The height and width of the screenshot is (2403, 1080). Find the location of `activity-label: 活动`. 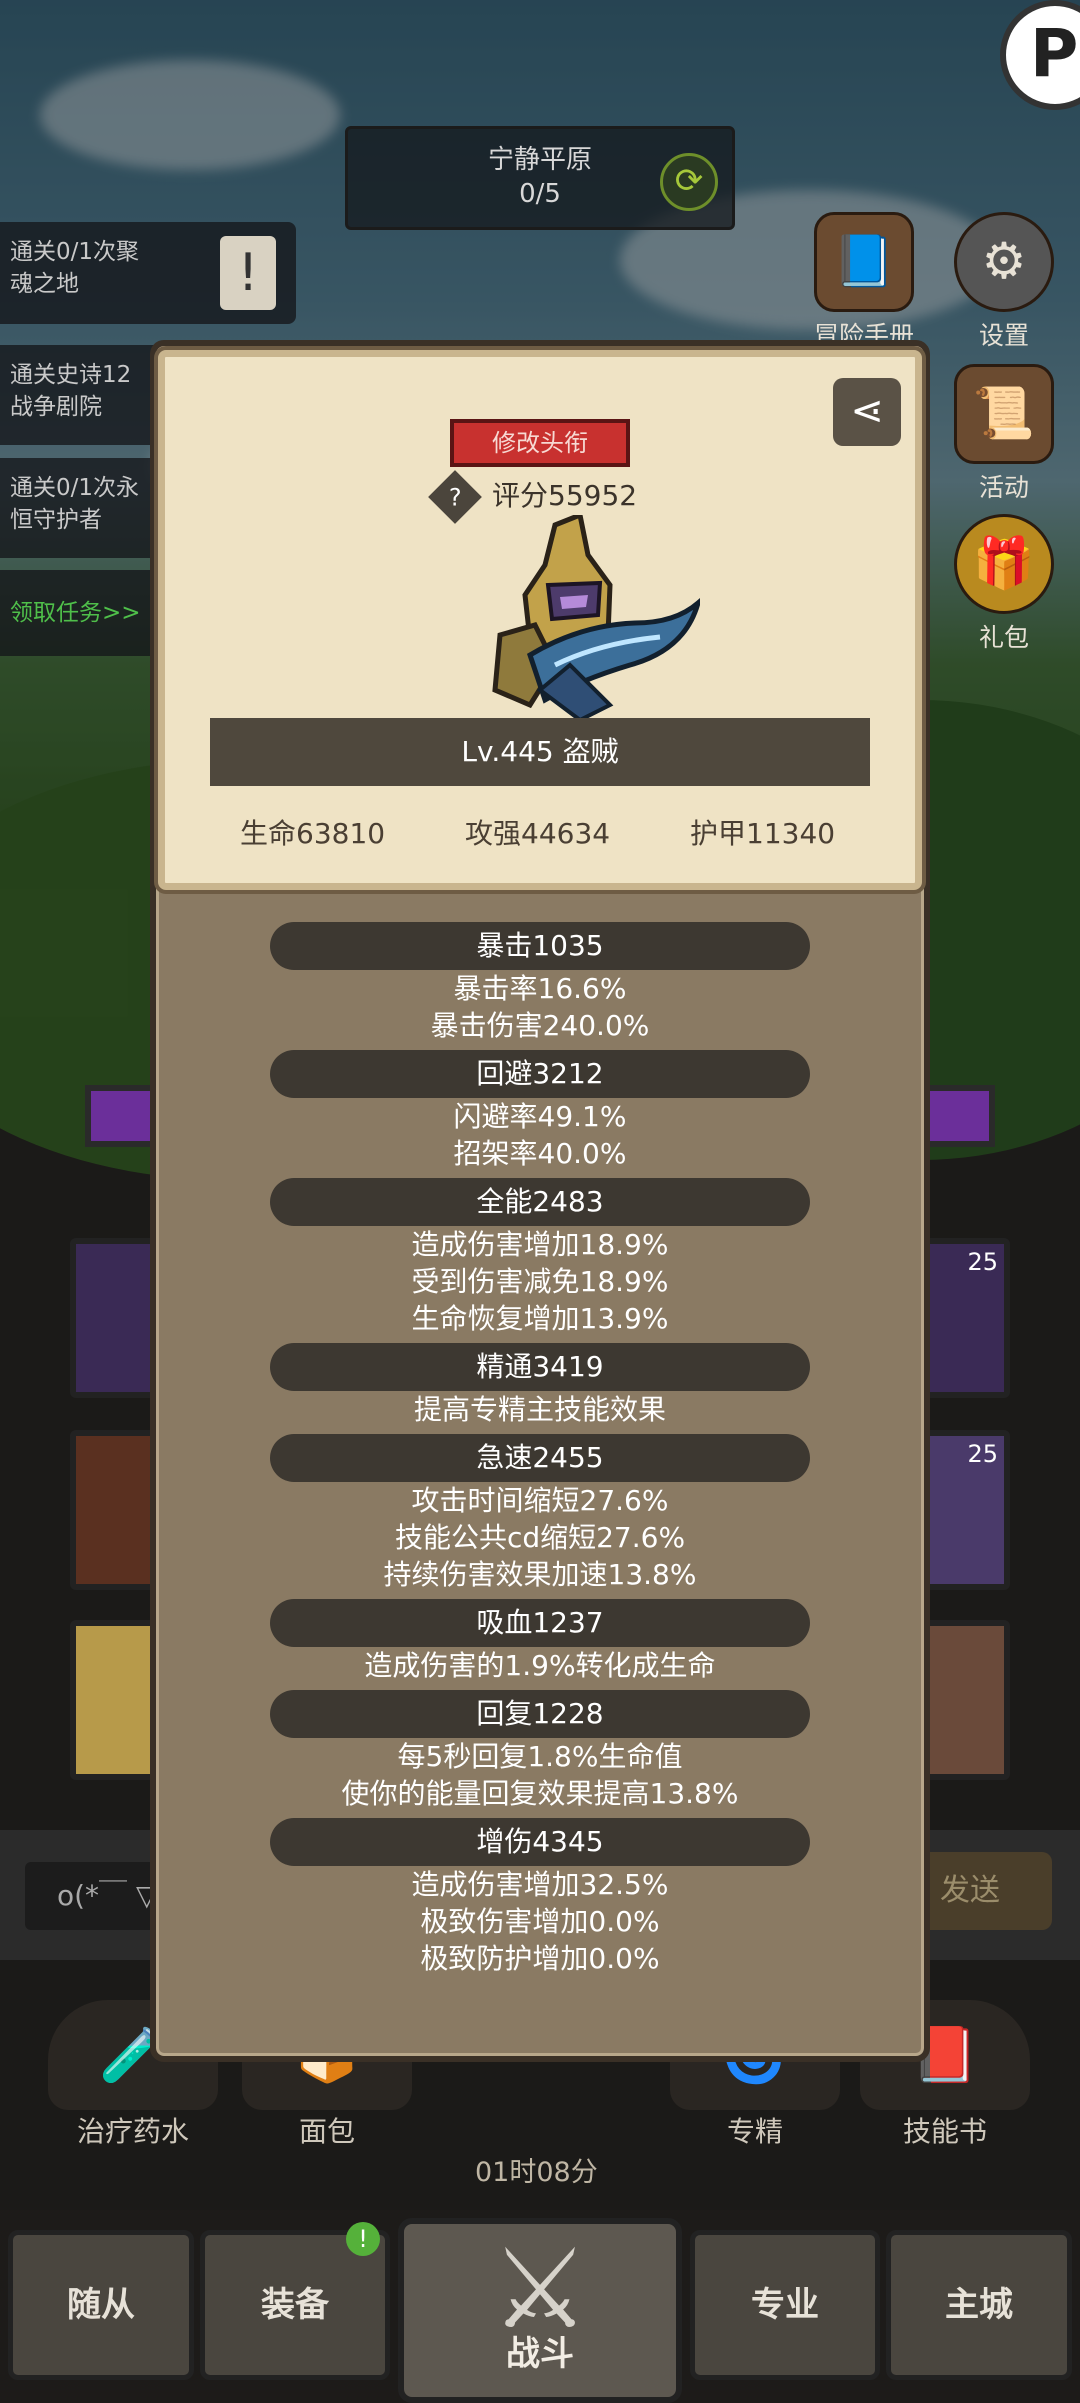

activity-label: 活动 is located at coordinates (1003, 487).